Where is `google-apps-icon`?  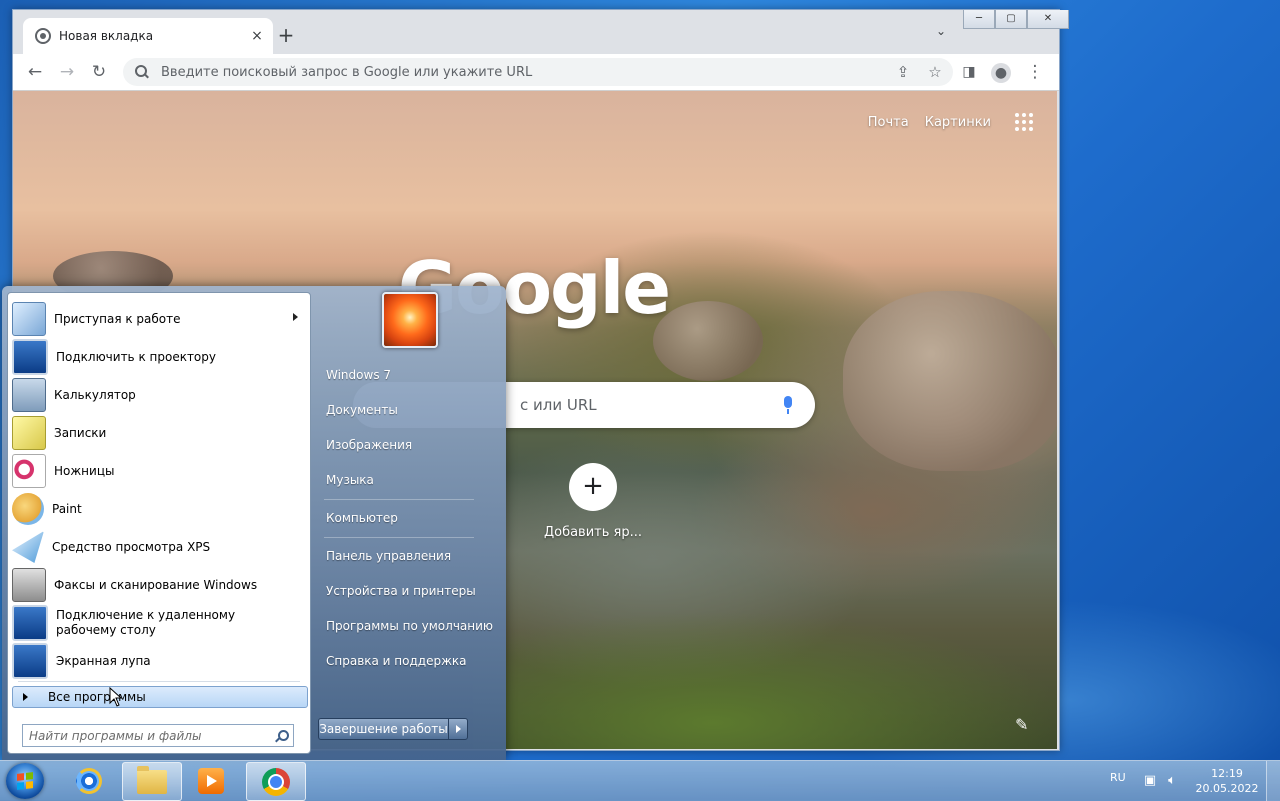
google-apps-icon is located at coordinates (1024, 122).